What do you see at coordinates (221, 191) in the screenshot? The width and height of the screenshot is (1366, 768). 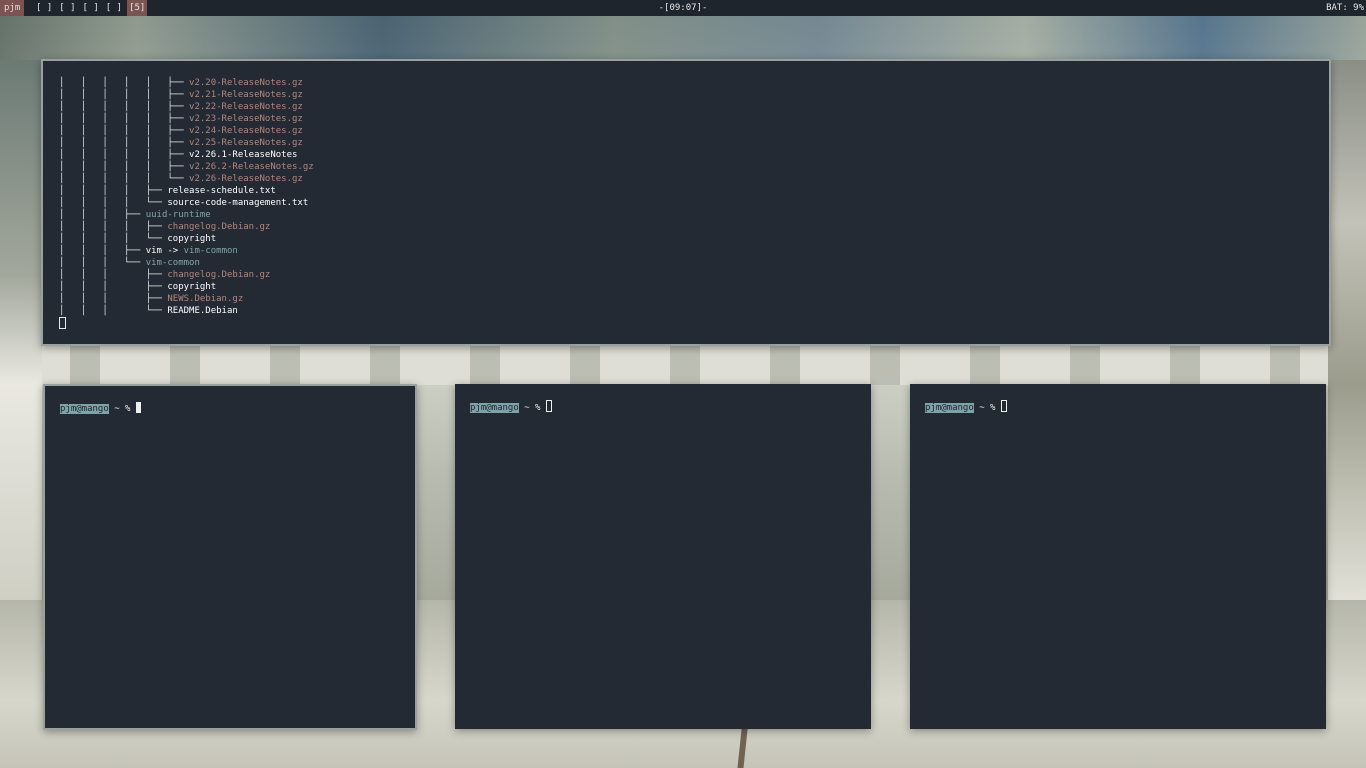 I see `tree-entry-name: release-schedule.txt` at bounding box center [221, 191].